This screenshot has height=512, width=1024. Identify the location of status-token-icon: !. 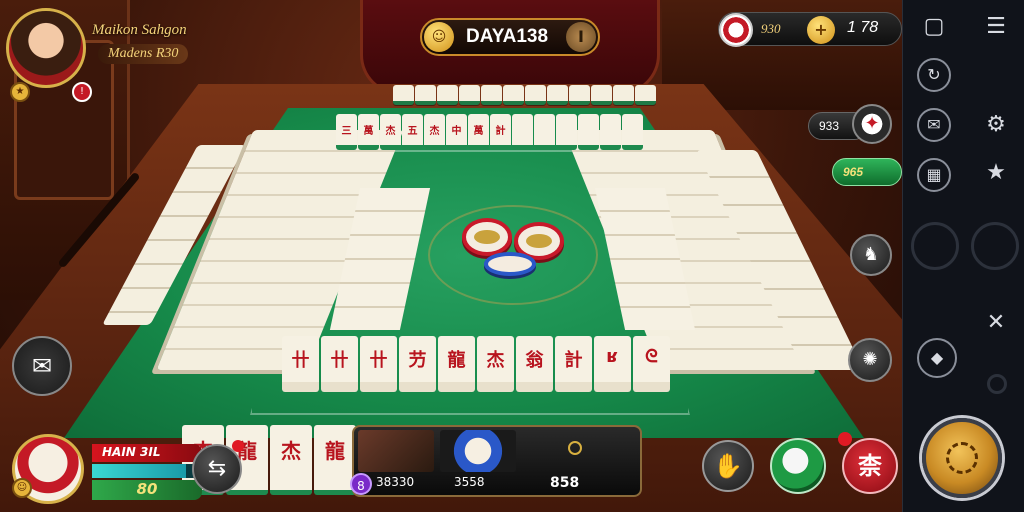
(82, 92).